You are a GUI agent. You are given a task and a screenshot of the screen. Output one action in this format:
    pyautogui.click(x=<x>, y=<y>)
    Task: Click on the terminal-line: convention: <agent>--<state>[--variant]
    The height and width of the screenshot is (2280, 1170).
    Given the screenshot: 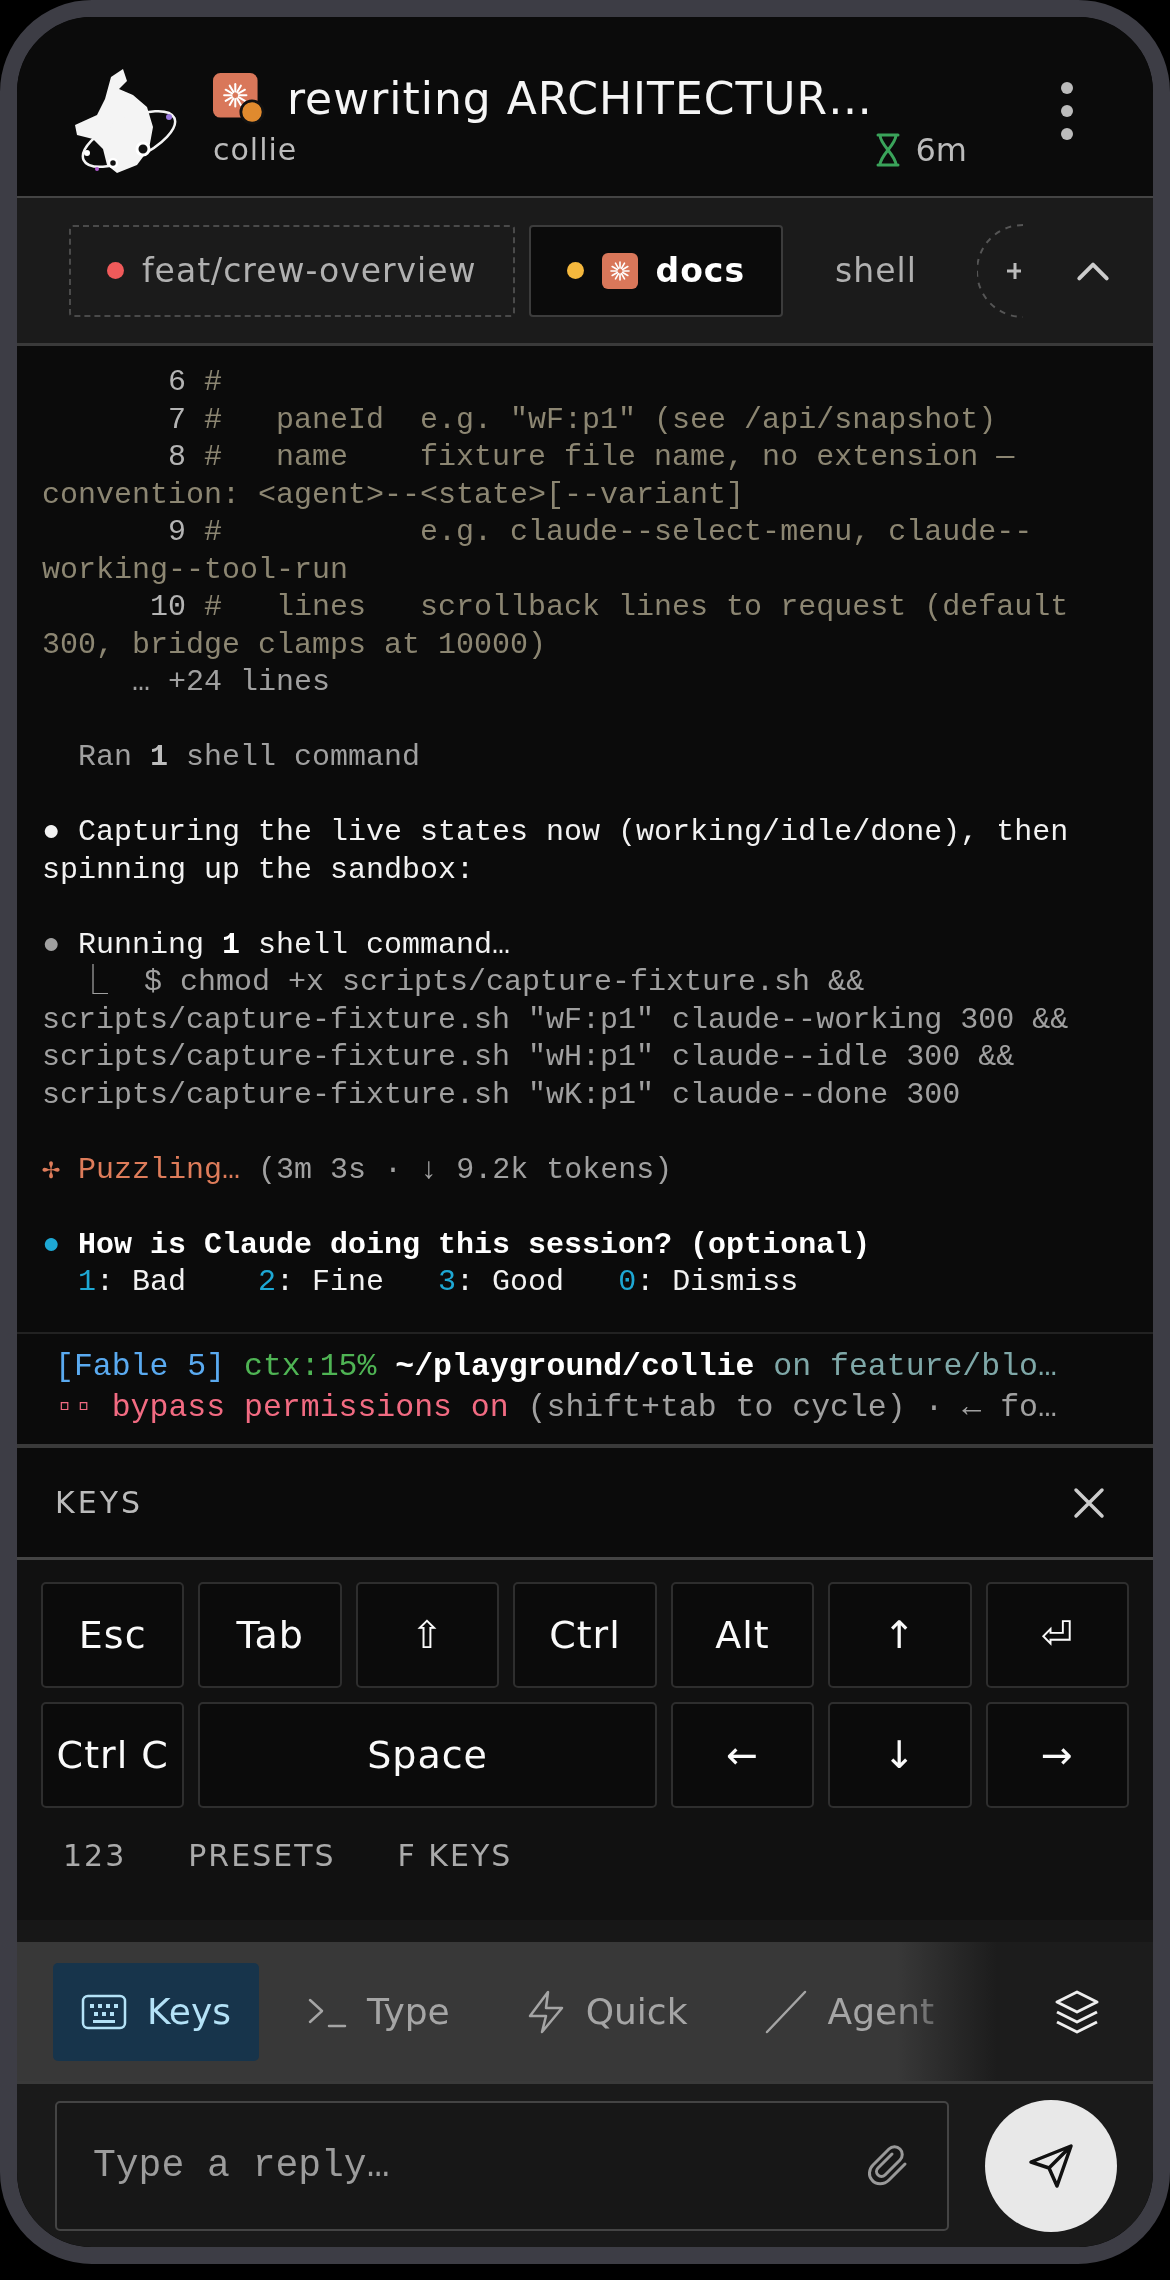 What is the action you would take?
    pyautogui.click(x=394, y=495)
    